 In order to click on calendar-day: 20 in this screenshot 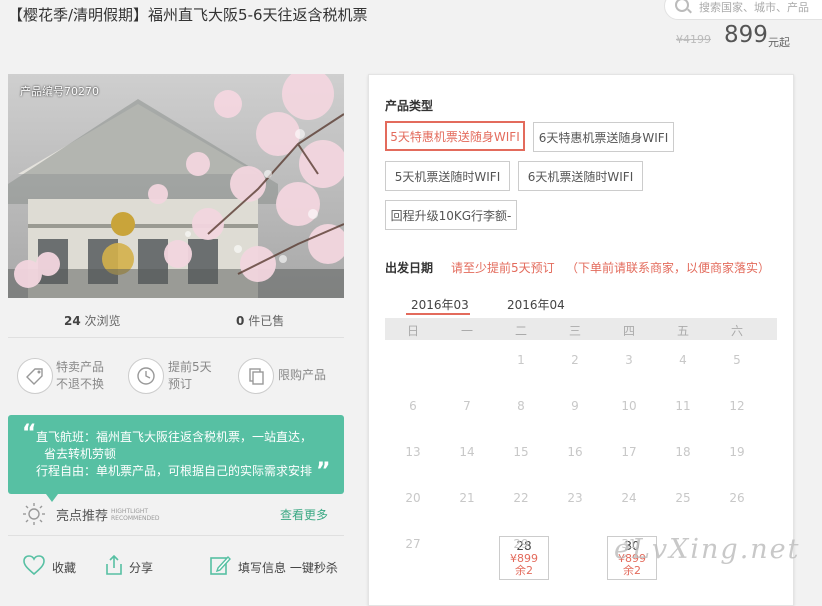, I will do `click(413, 498)`.